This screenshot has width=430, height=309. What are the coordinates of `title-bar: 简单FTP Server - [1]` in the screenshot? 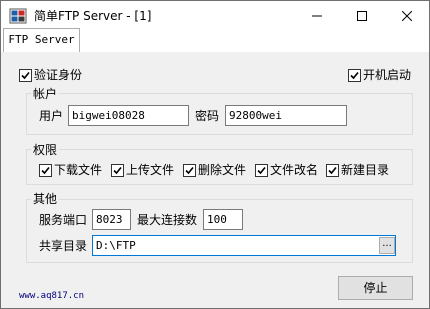 It's located at (215, 16).